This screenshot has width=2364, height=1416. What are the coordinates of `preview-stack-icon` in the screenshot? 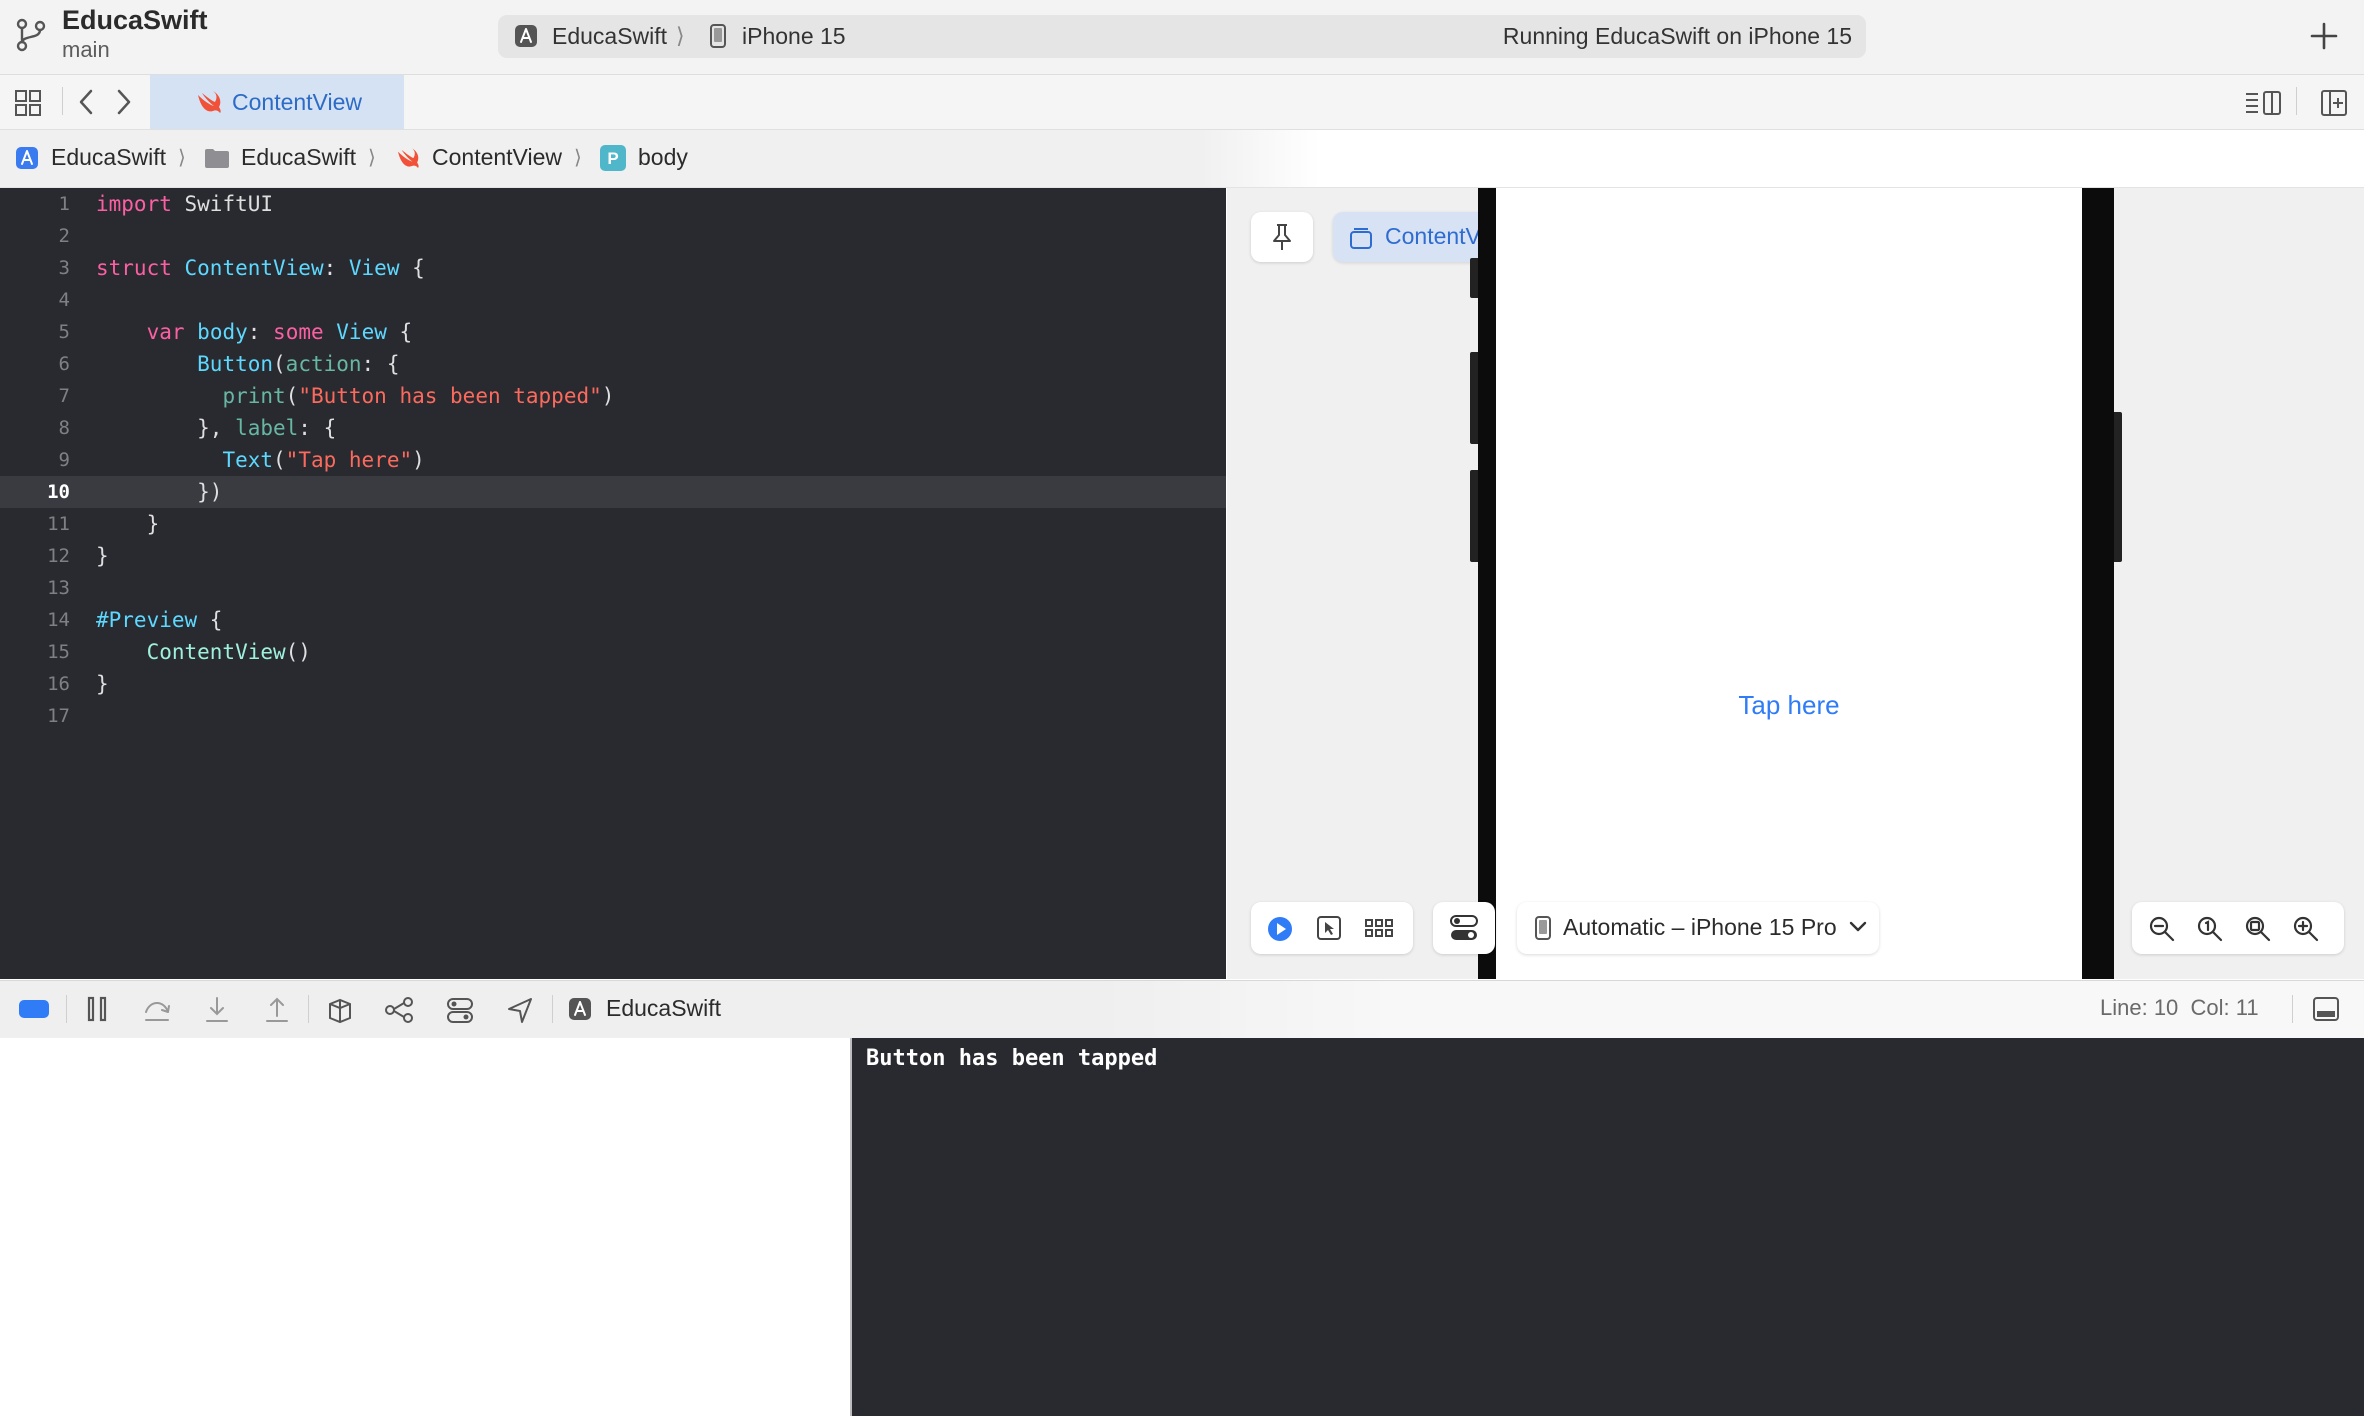 It's located at (1361, 238).